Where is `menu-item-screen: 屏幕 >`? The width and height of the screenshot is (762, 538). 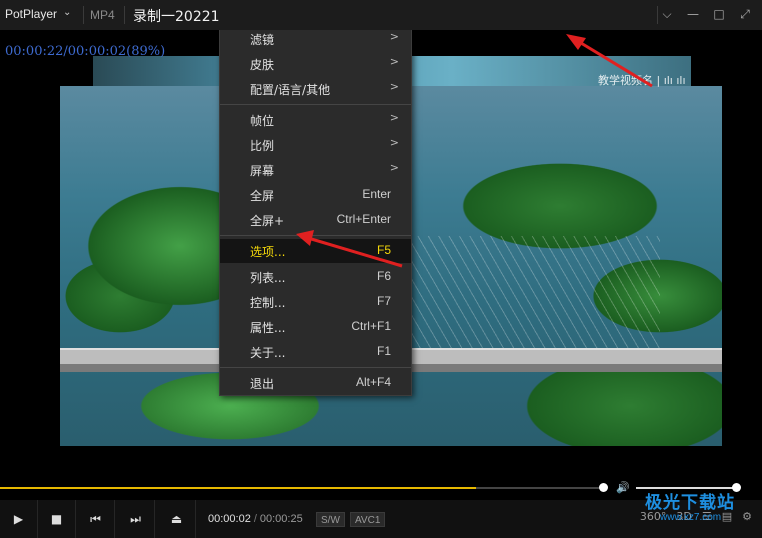 menu-item-screen: 屏幕 > is located at coordinates (315, 170).